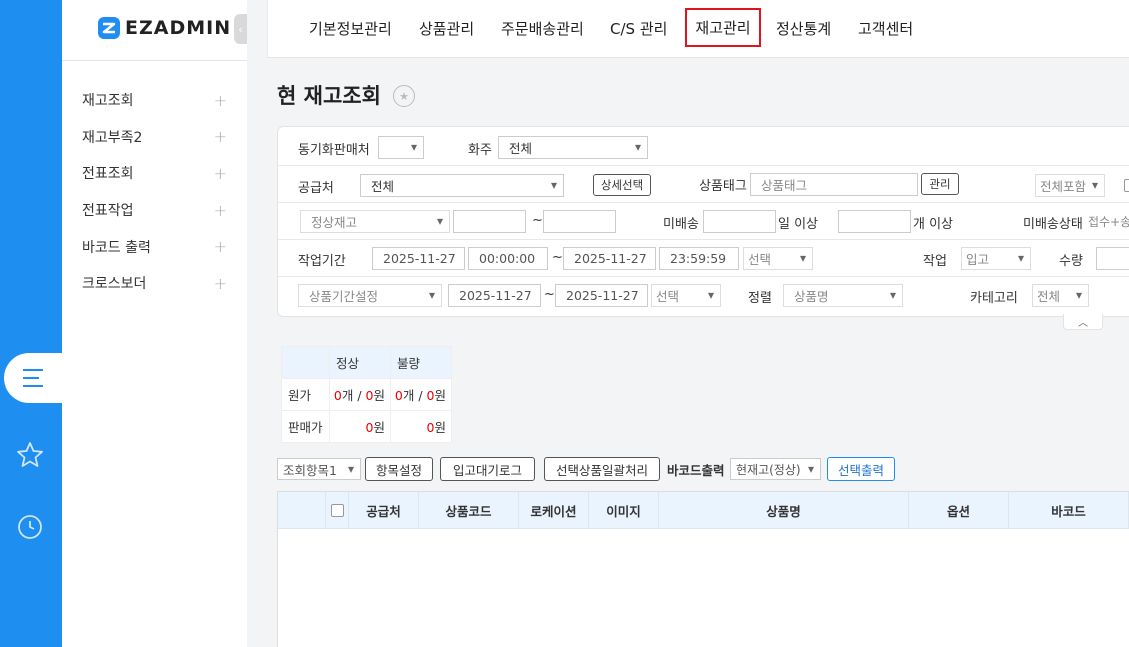 Image resolution: width=1129 pixels, height=647 pixels. I want to click on grid-col-barcode: 바코드, so click(1069, 510).